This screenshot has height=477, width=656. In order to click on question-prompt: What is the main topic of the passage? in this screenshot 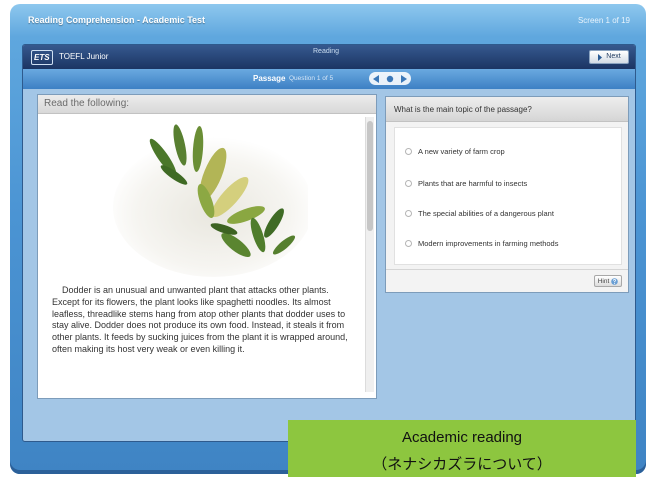, I will do `click(463, 109)`.